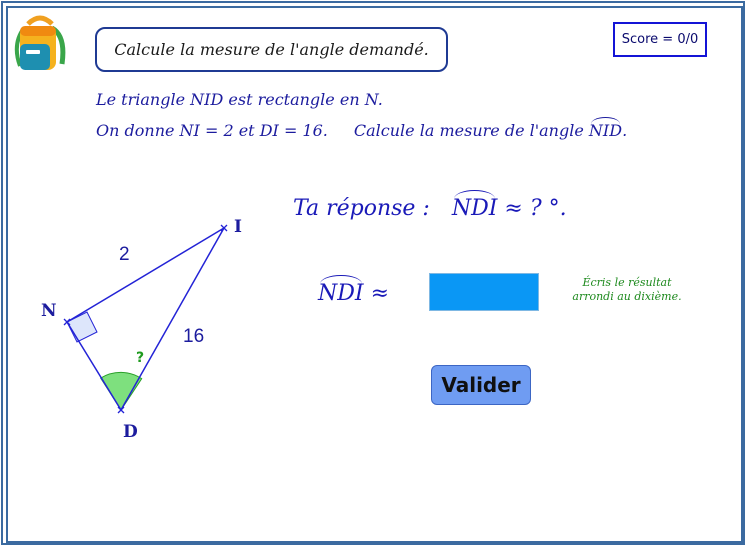 The width and height of the screenshot is (750, 550). Describe the element at coordinates (471, 130) in the screenshot. I see `statement-text: Calcule la mesure de l'angle` at that location.